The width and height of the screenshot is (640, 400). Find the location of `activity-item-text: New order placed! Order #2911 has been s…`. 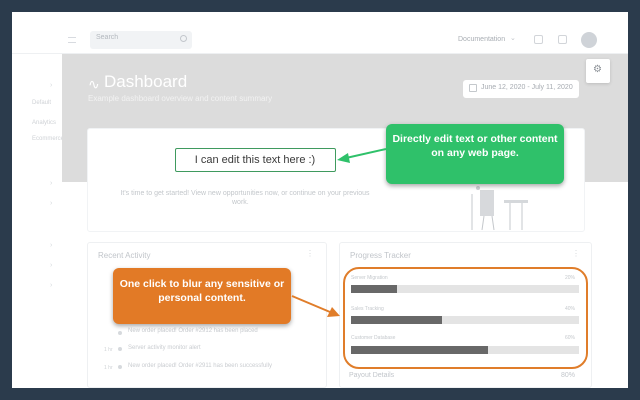

activity-item-text: New order placed! Order #2911 has been s… is located at coordinates (200, 366).